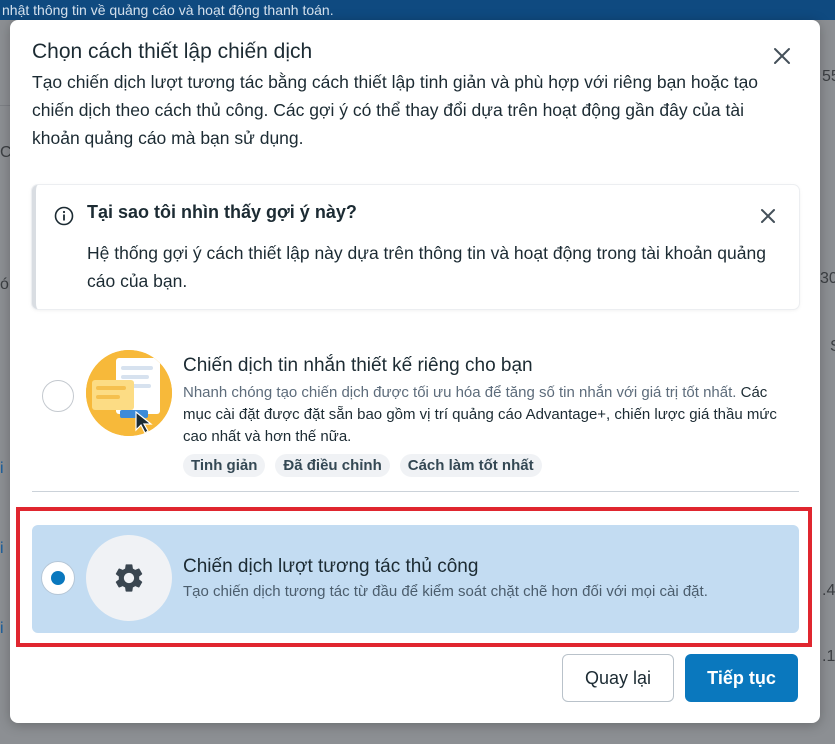 This screenshot has width=835, height=744. Describe the element at coordinates (172, 51) in the screenshot. I see `dialog-title: Chọn cách thiết lập chiến dịch` at that location.